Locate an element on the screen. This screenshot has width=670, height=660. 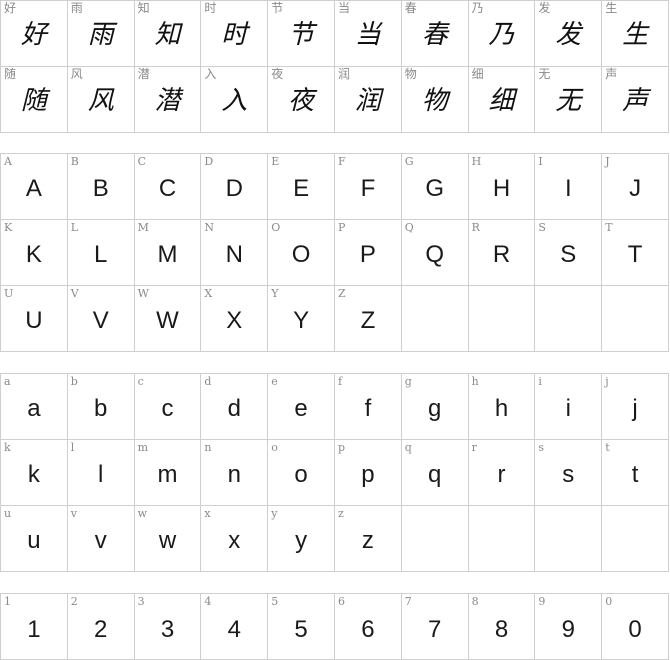
uppercase-letter-reference-label: A is located at coordinates (8, 161).